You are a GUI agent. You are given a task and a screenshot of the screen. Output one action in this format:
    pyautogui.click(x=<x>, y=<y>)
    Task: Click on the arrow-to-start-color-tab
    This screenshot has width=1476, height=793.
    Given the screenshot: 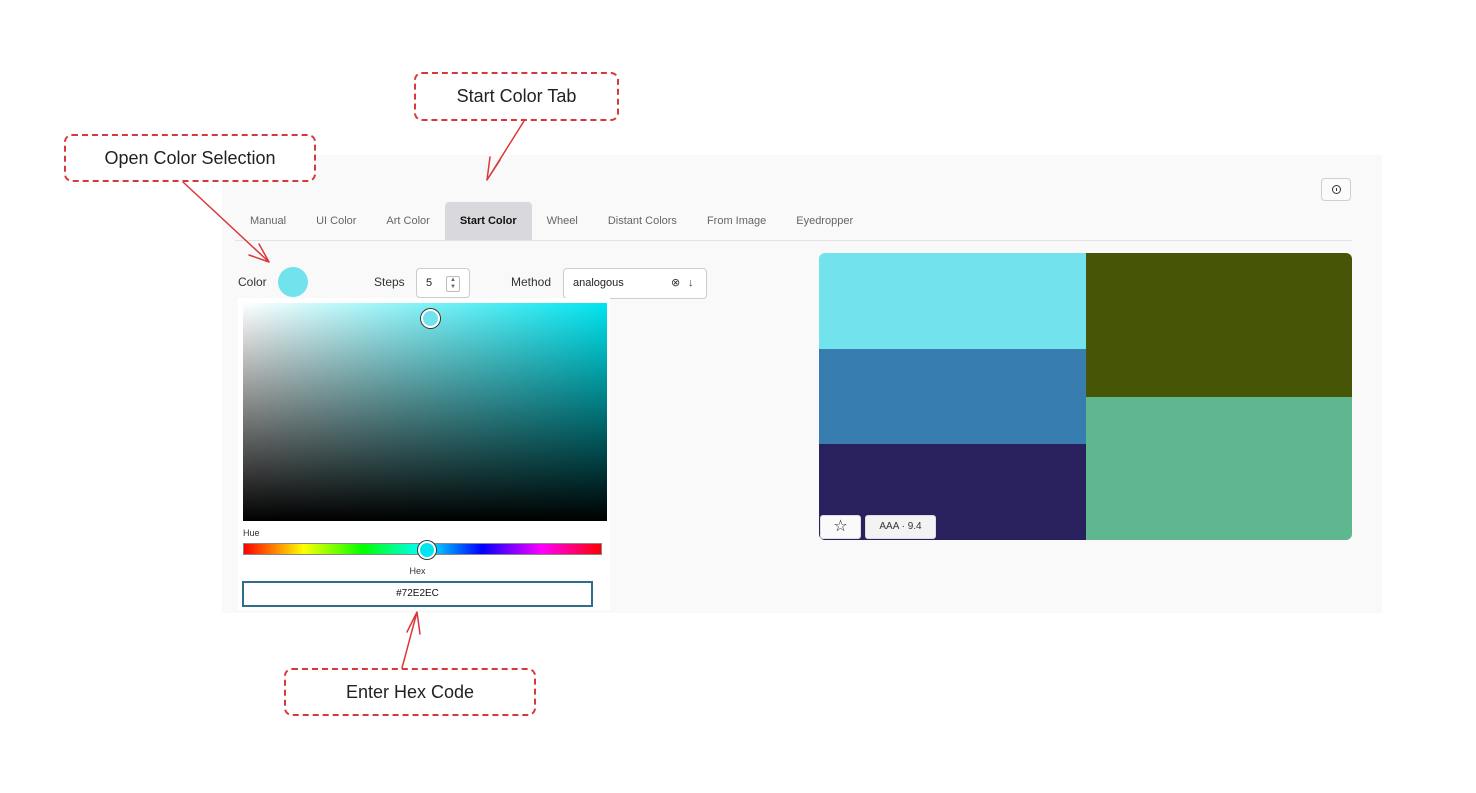 What is the action you would take?
    pyautogui.click(x=505, y=150)
    